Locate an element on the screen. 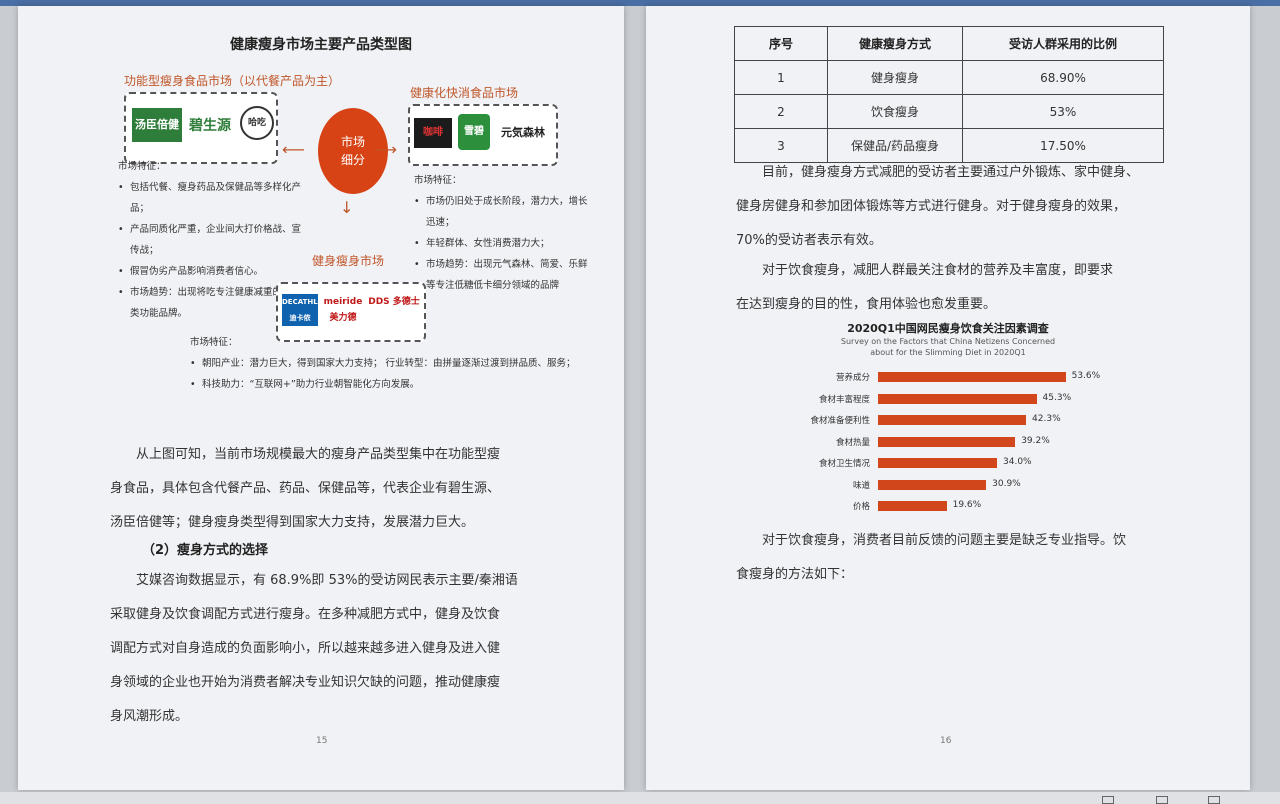 This screenshot has height=804, width=1280. chart-category-label: 食材热量 is located at coordinates (852, 442).